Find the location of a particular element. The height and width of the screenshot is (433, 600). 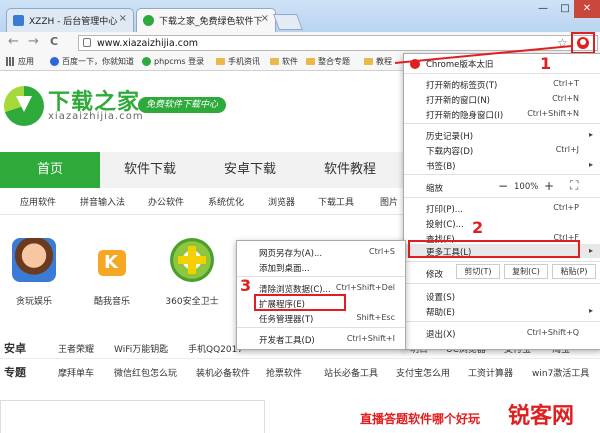

annotation-arrows is located at coordinates (483, 54).